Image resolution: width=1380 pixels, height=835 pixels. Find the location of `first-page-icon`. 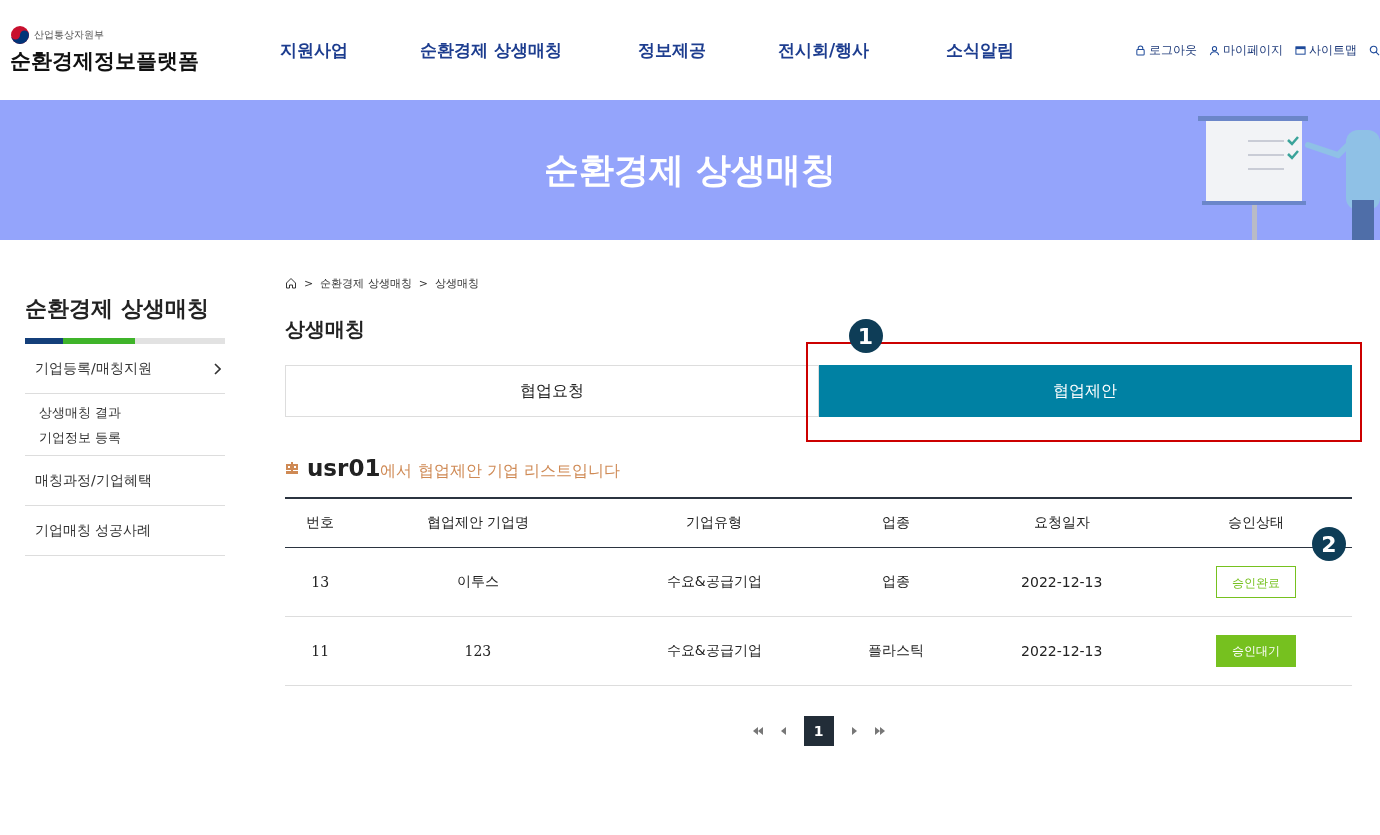

first-page-icon is located at coordinates (757, 731).